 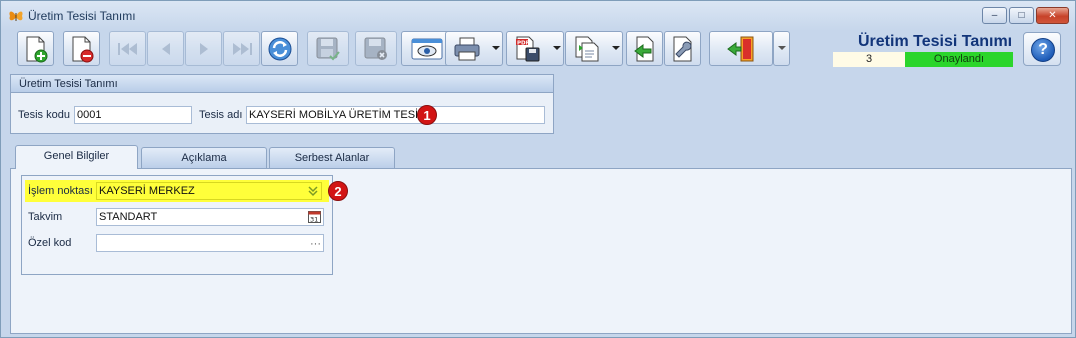 What do you see at coordinates (427, 48) in the screenshot?
I see `preview-icon` at bounding box center [427, 48].